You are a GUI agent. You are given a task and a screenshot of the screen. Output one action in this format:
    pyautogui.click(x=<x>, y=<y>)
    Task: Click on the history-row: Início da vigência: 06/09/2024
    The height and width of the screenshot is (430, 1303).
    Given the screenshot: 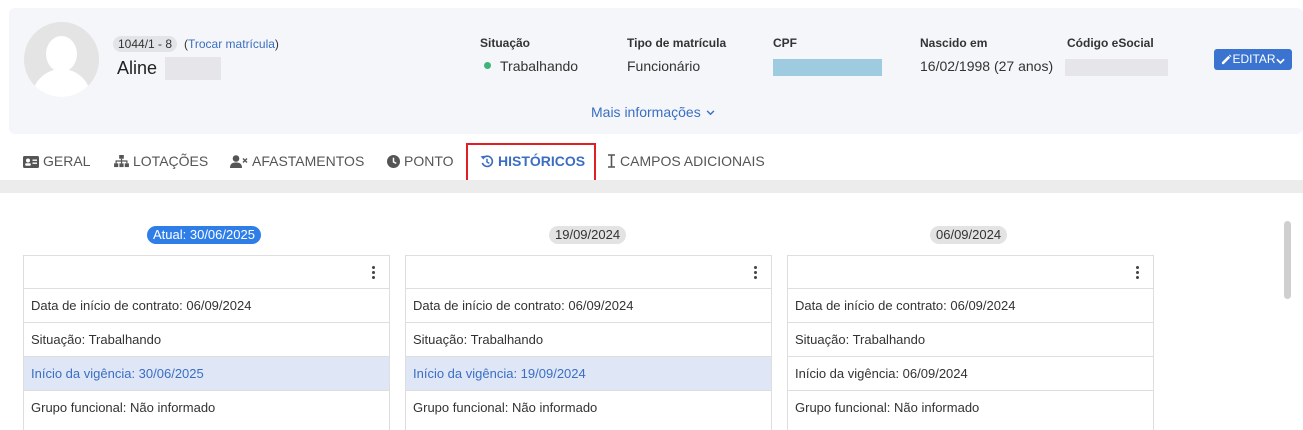 What is the action you would take?
    pyautogui.click(x=970, y=374)
    